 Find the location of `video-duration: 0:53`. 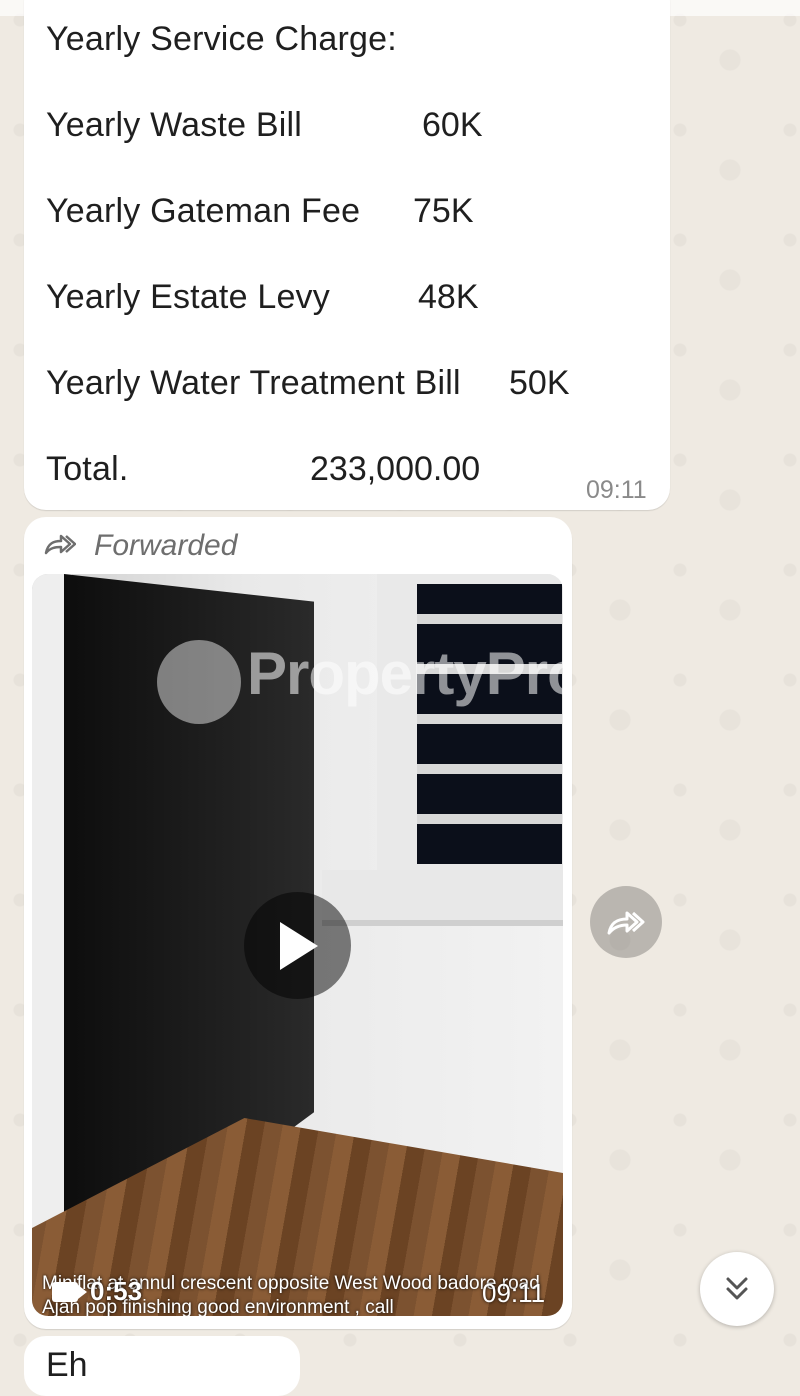

video-duration: 0:53 is located at coordinates (97, 1291).